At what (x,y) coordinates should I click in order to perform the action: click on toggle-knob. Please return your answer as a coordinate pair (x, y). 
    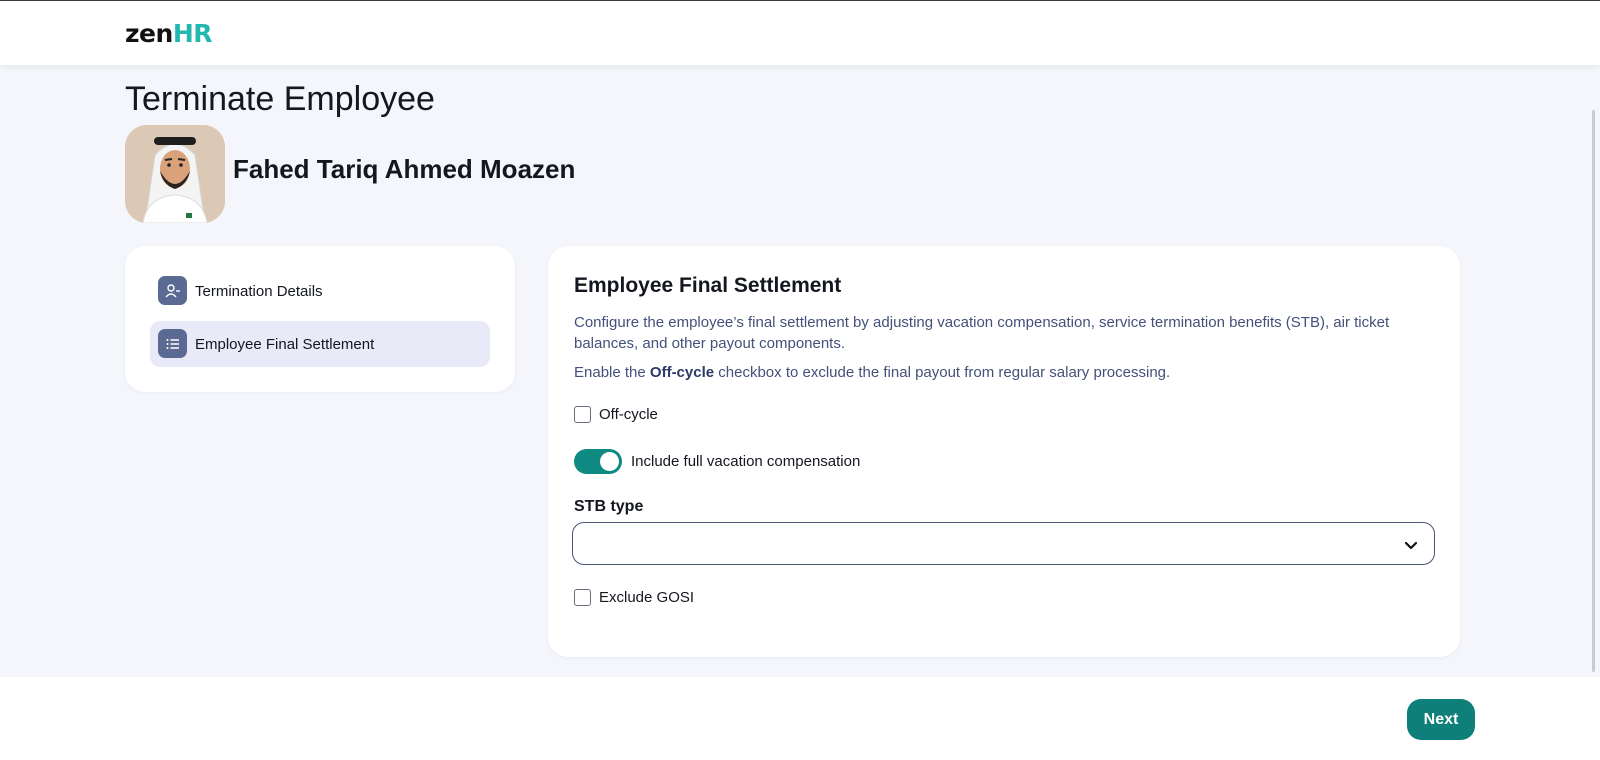
    Looking at the image, I should click on (609, 461).